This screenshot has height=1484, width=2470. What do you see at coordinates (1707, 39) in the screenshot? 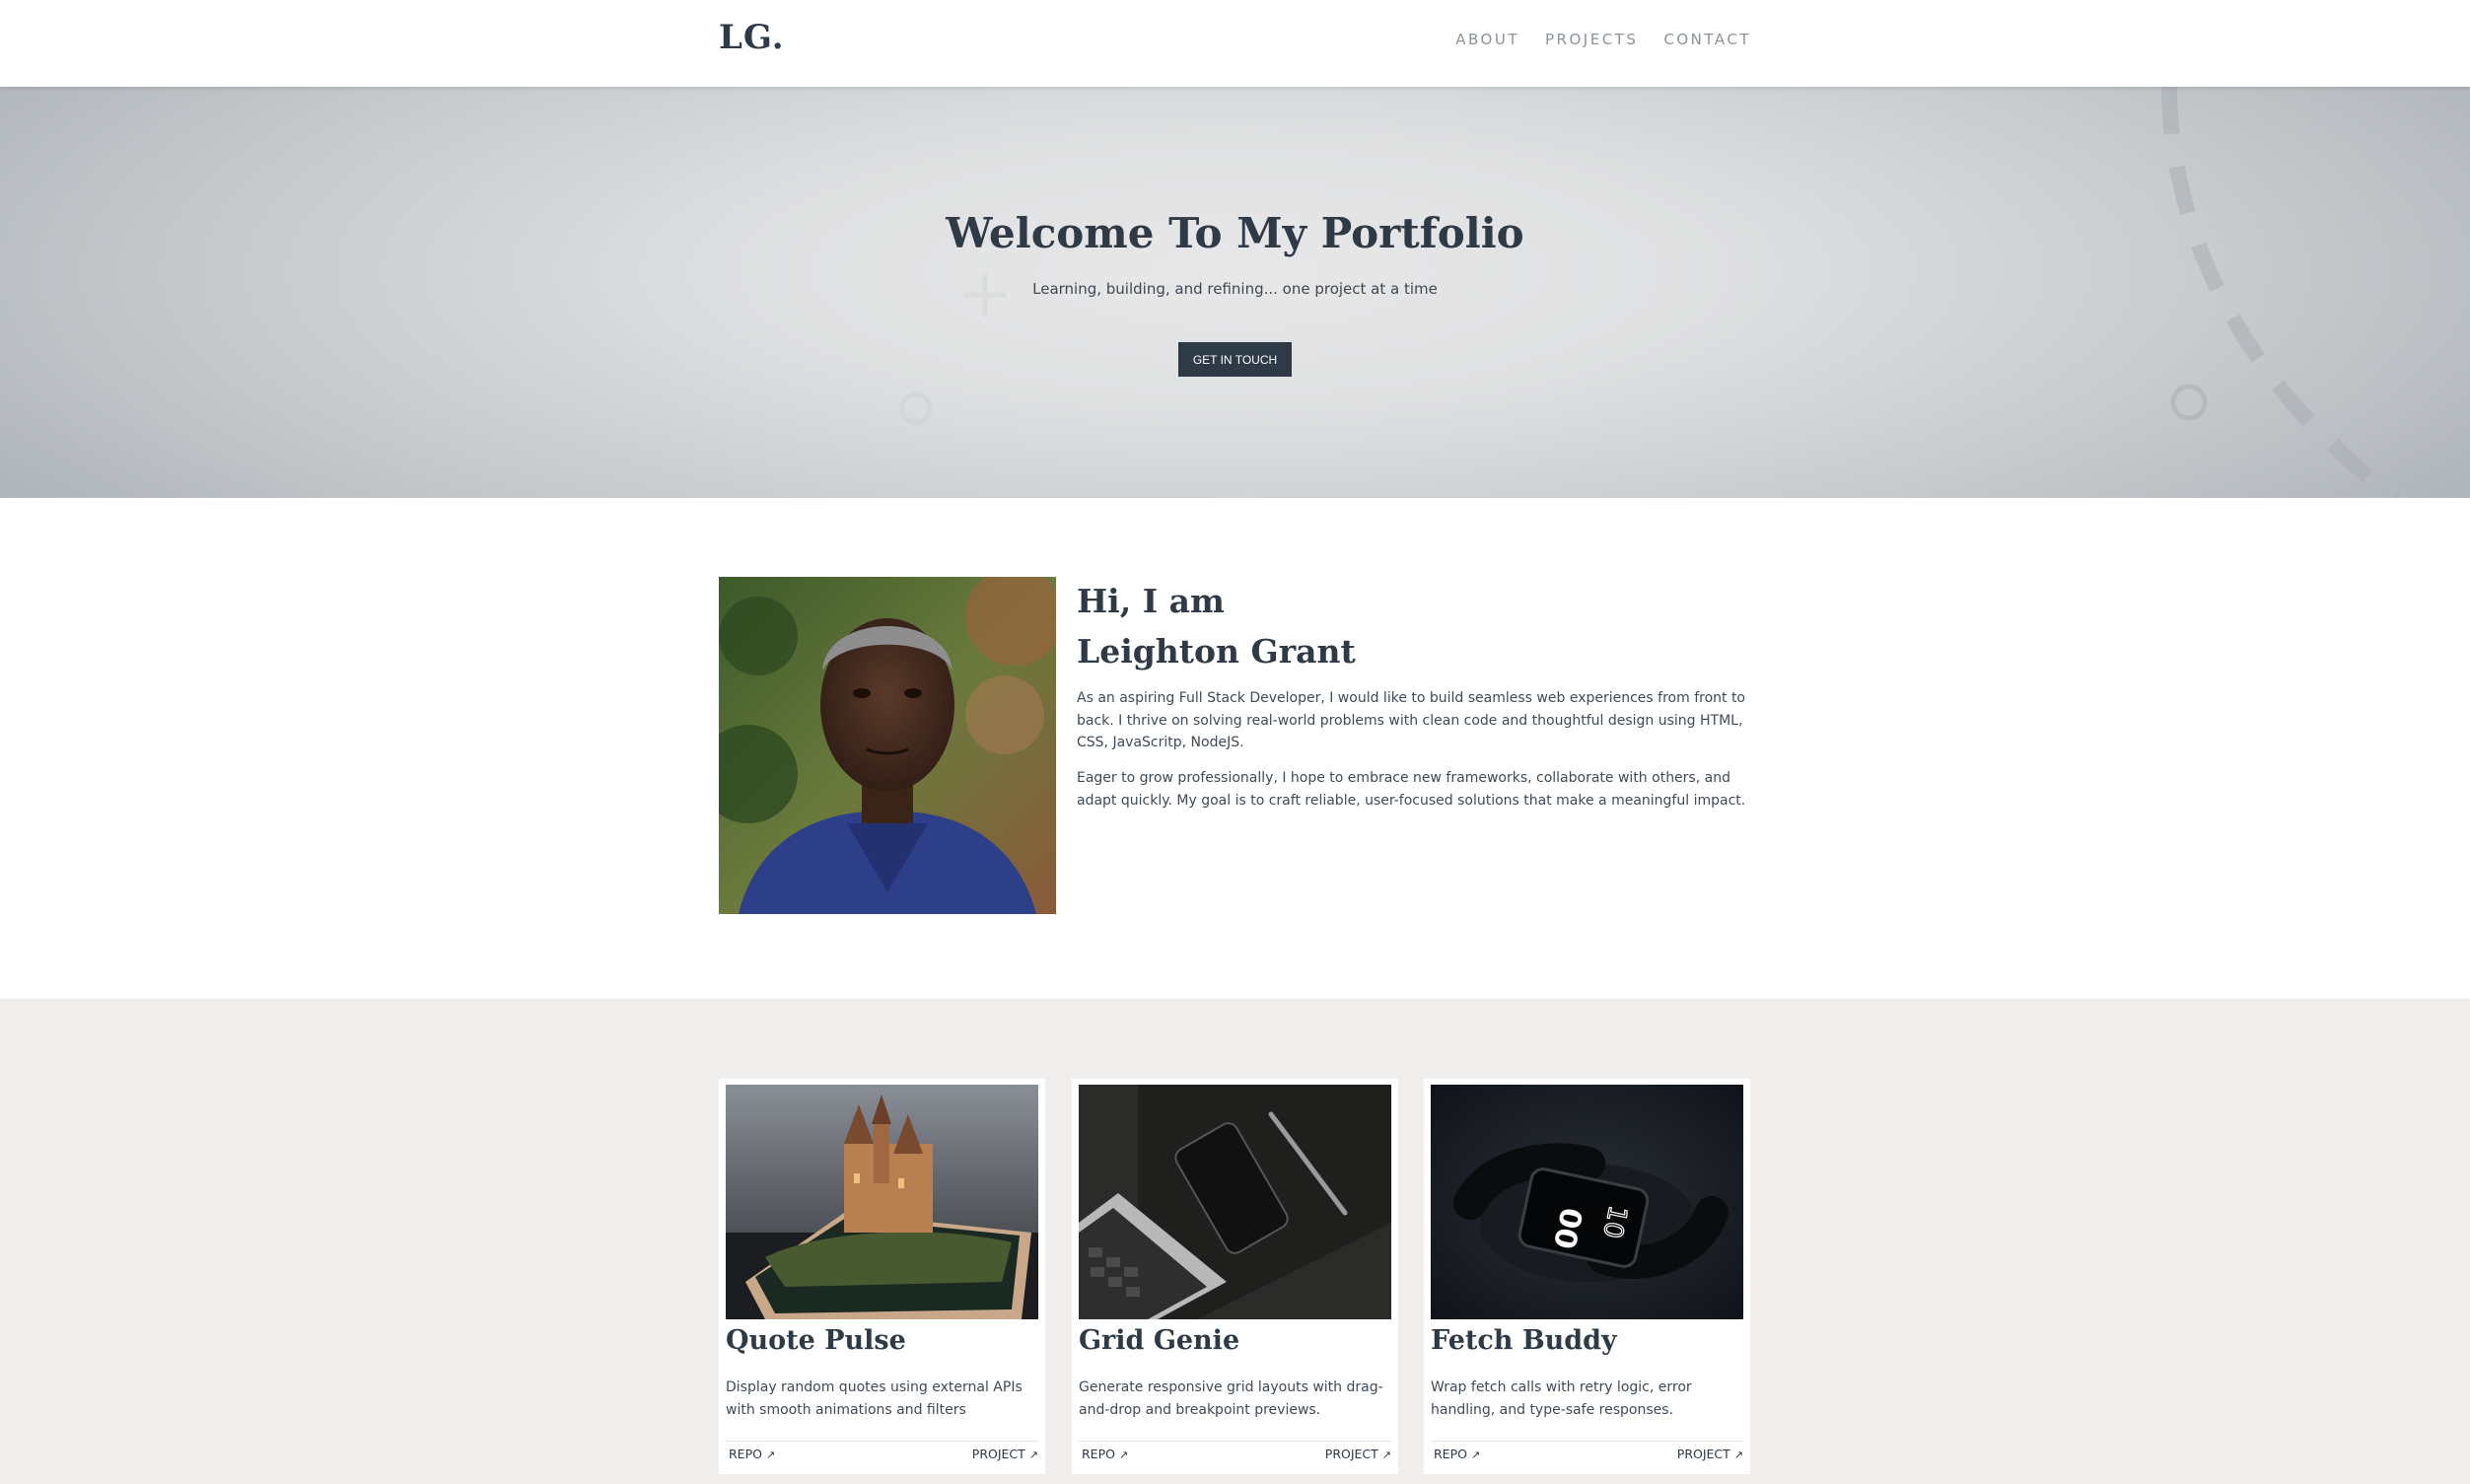
I see `nav-link-contact: CONTACT` at bounding box center [1707, 39].